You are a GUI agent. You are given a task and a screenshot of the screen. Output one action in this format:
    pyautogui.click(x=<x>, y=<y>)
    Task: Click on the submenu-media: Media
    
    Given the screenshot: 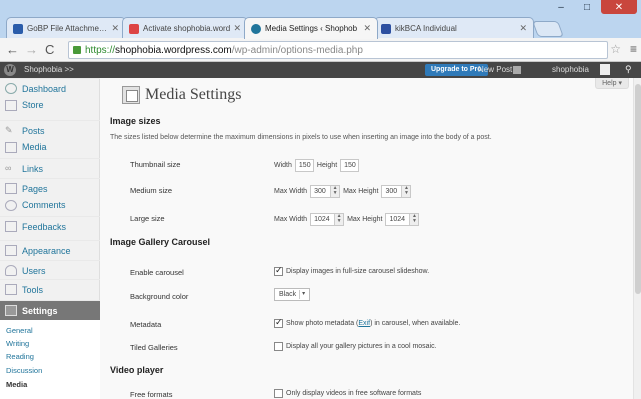 What is the action you would take?
    pyautogui.click(x=16, y=384)
    